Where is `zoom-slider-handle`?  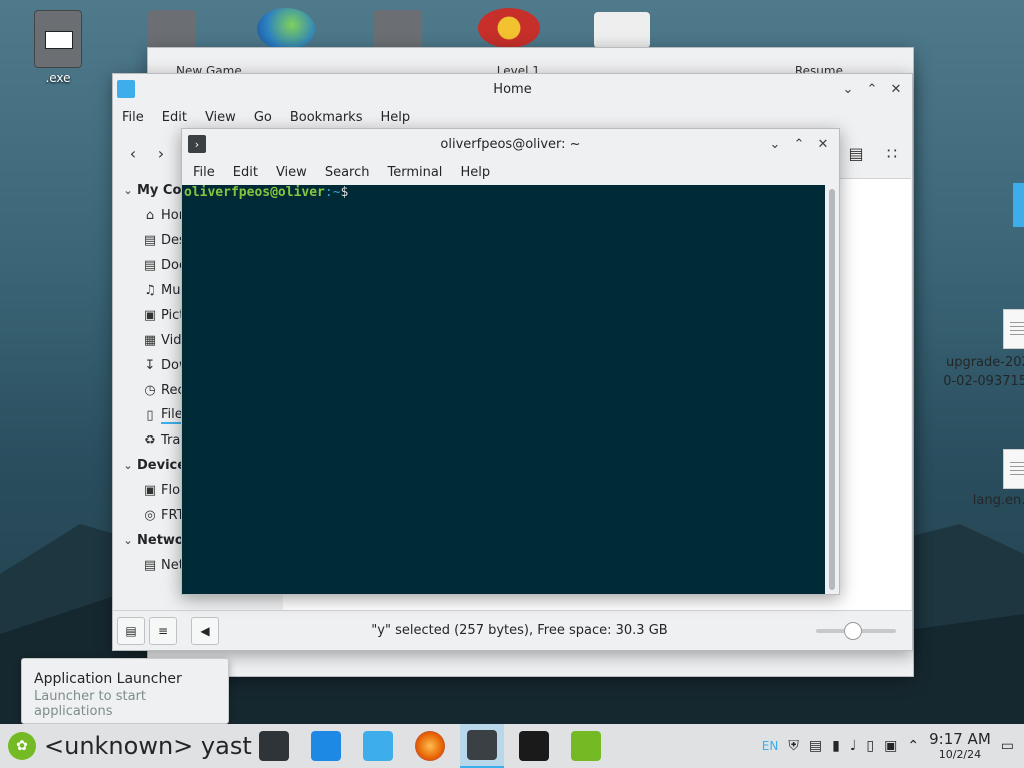 zoom-slider-handle is located at coordinates (853, 630).